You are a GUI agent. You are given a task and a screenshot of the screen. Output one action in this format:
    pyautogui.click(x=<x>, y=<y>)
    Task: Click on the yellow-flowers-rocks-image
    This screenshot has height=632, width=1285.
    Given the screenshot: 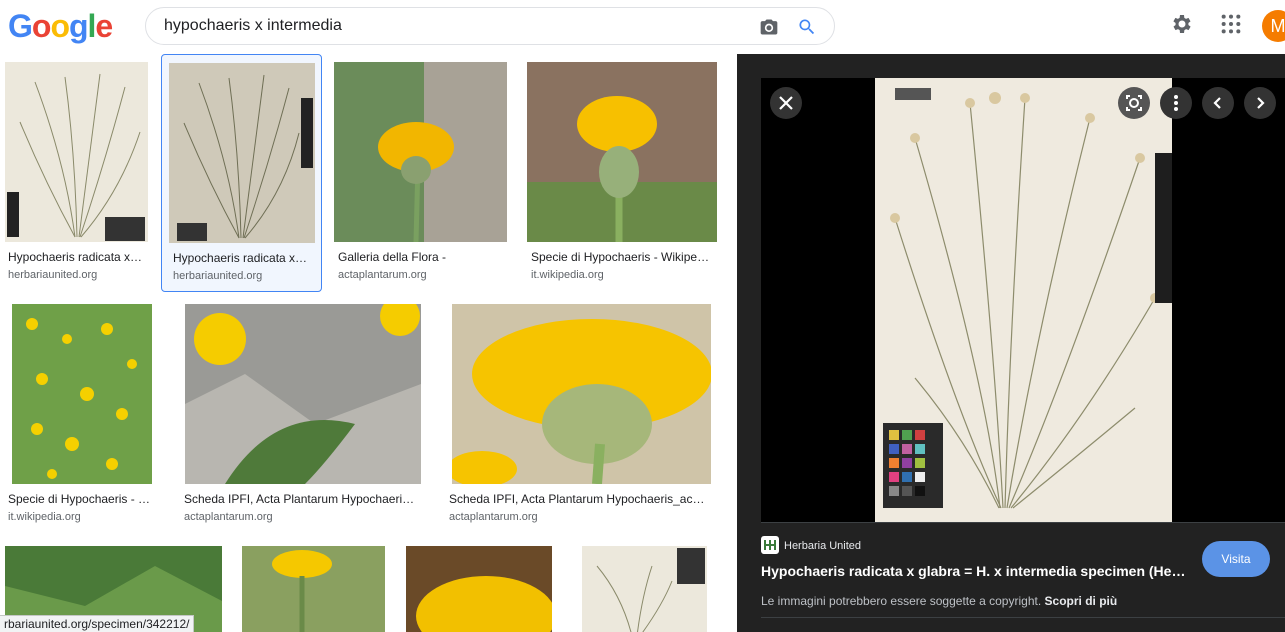 What is the action you would take?
    pyautogui.click(x=303, y=394)
    